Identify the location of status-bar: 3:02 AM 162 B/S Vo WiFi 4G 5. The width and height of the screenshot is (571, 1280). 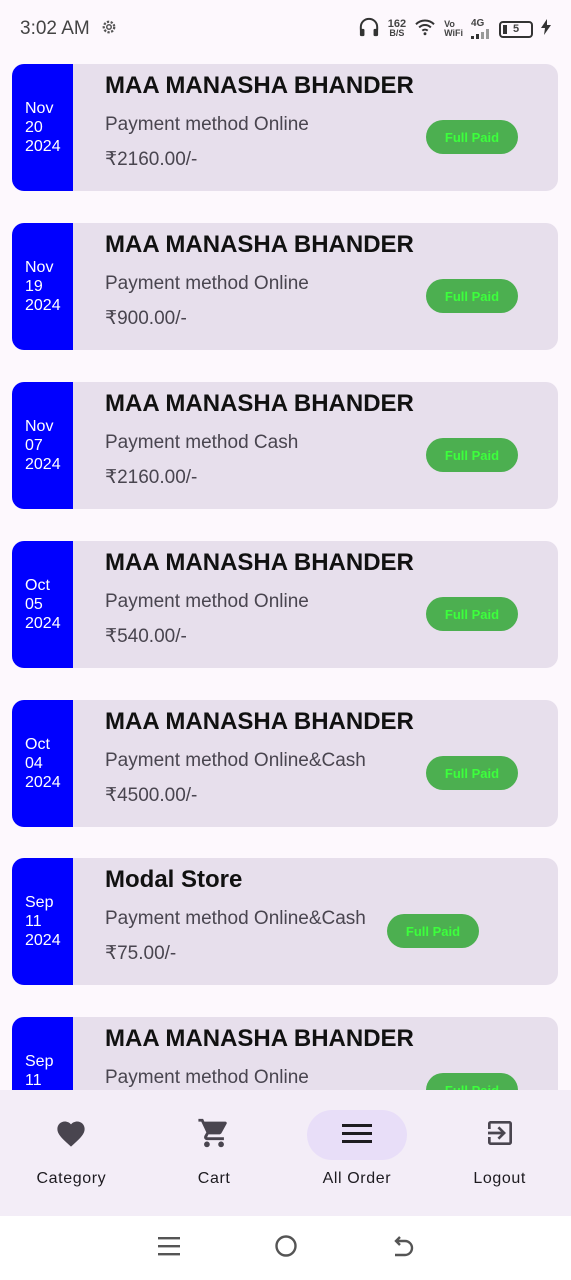
(285, 29).